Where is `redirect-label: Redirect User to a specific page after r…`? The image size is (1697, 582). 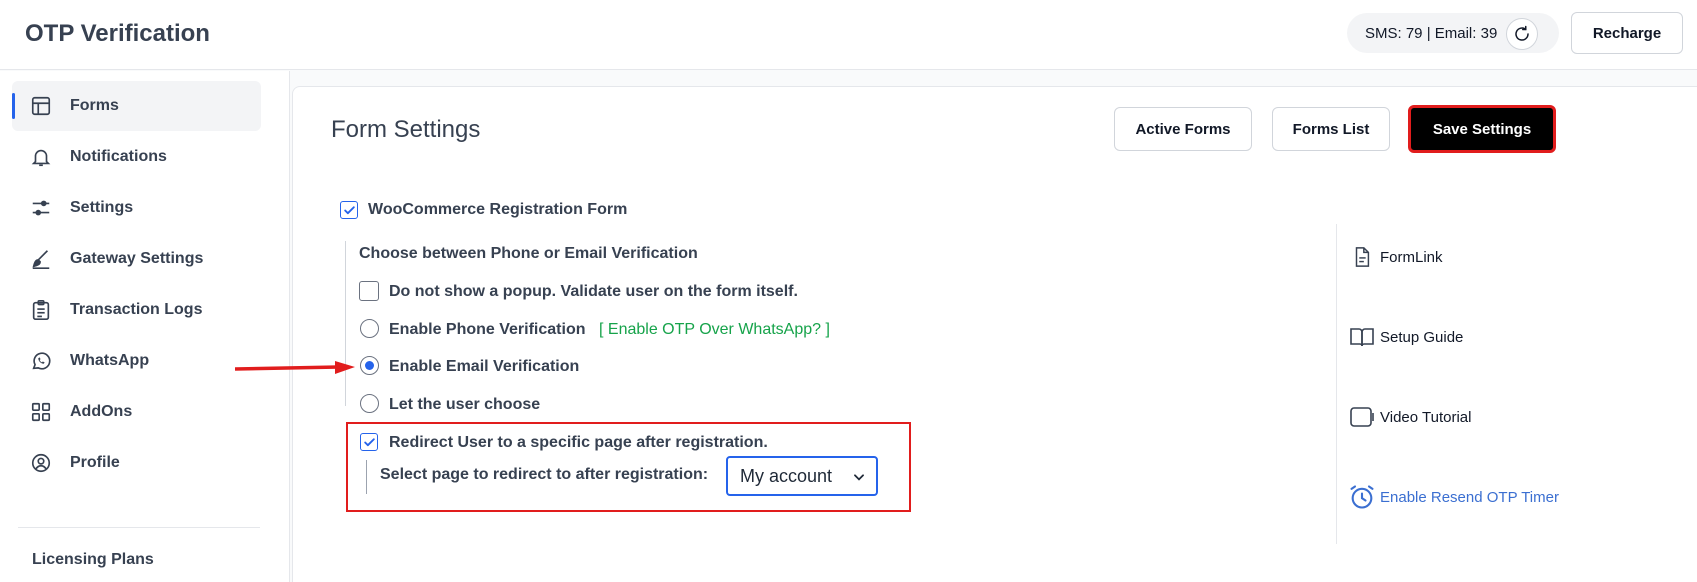 redirect-label: Redirect User to a specific page after r… is located at coordinates (578, 442).